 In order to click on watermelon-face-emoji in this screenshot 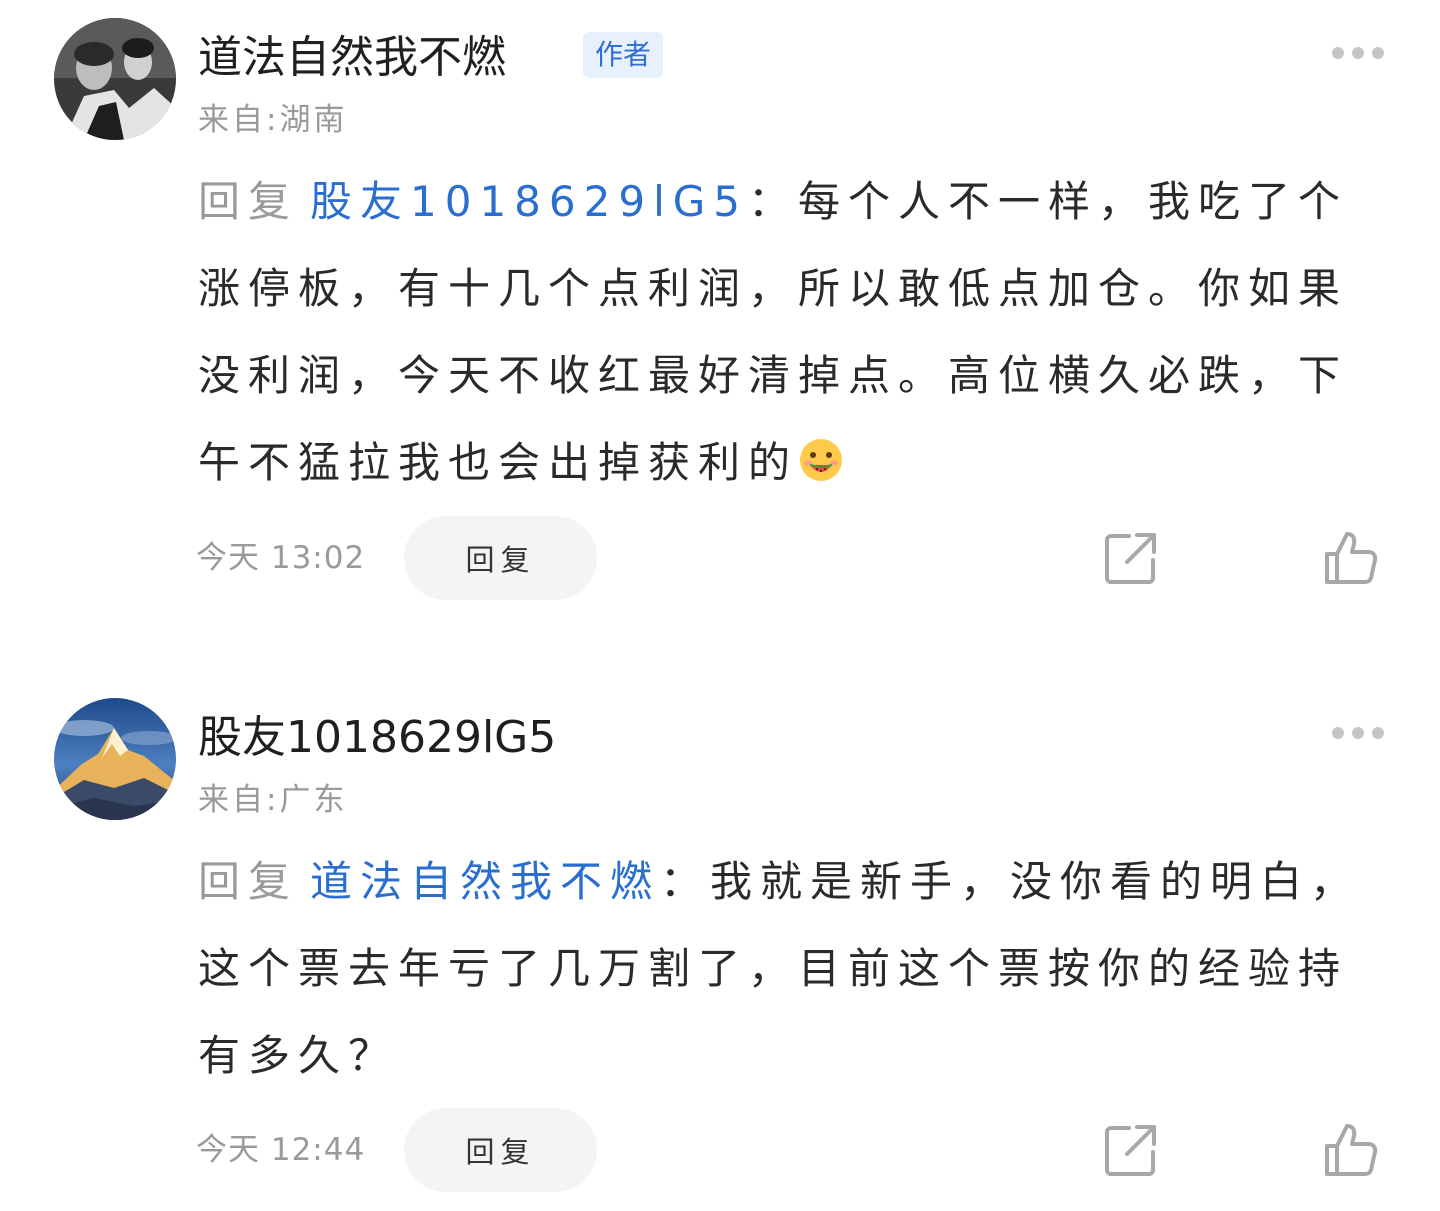, I will do `click(821, 453)`.